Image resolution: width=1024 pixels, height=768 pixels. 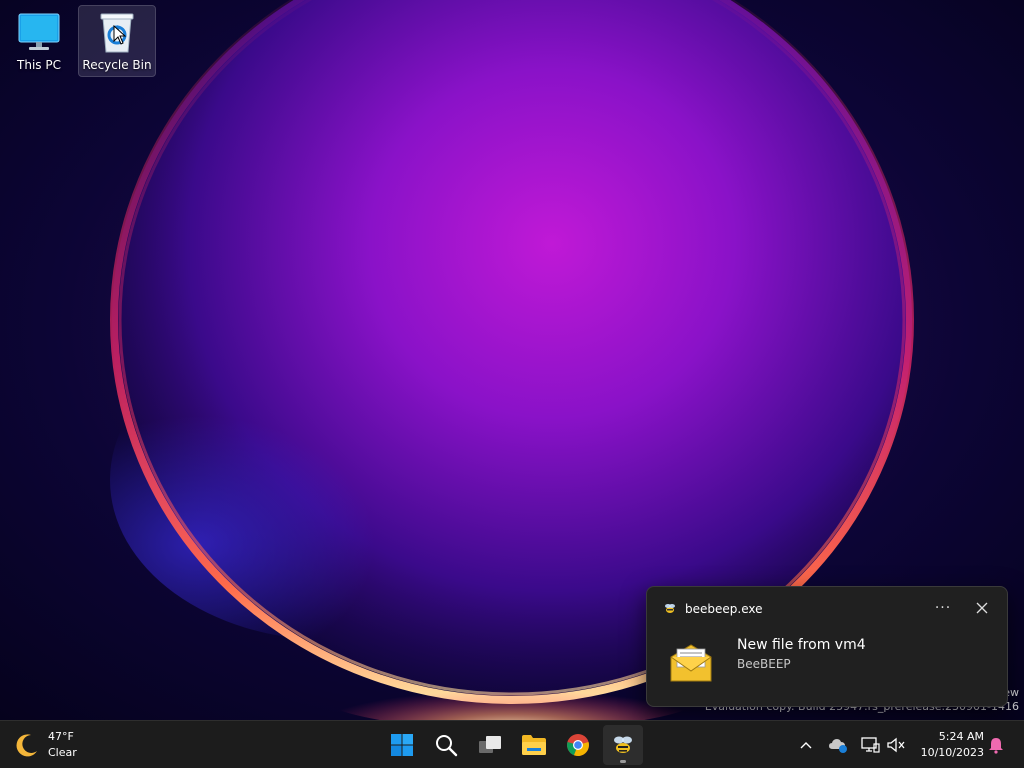 I want to click on notification-title: New file from vm4, so click(x=801, y=645).